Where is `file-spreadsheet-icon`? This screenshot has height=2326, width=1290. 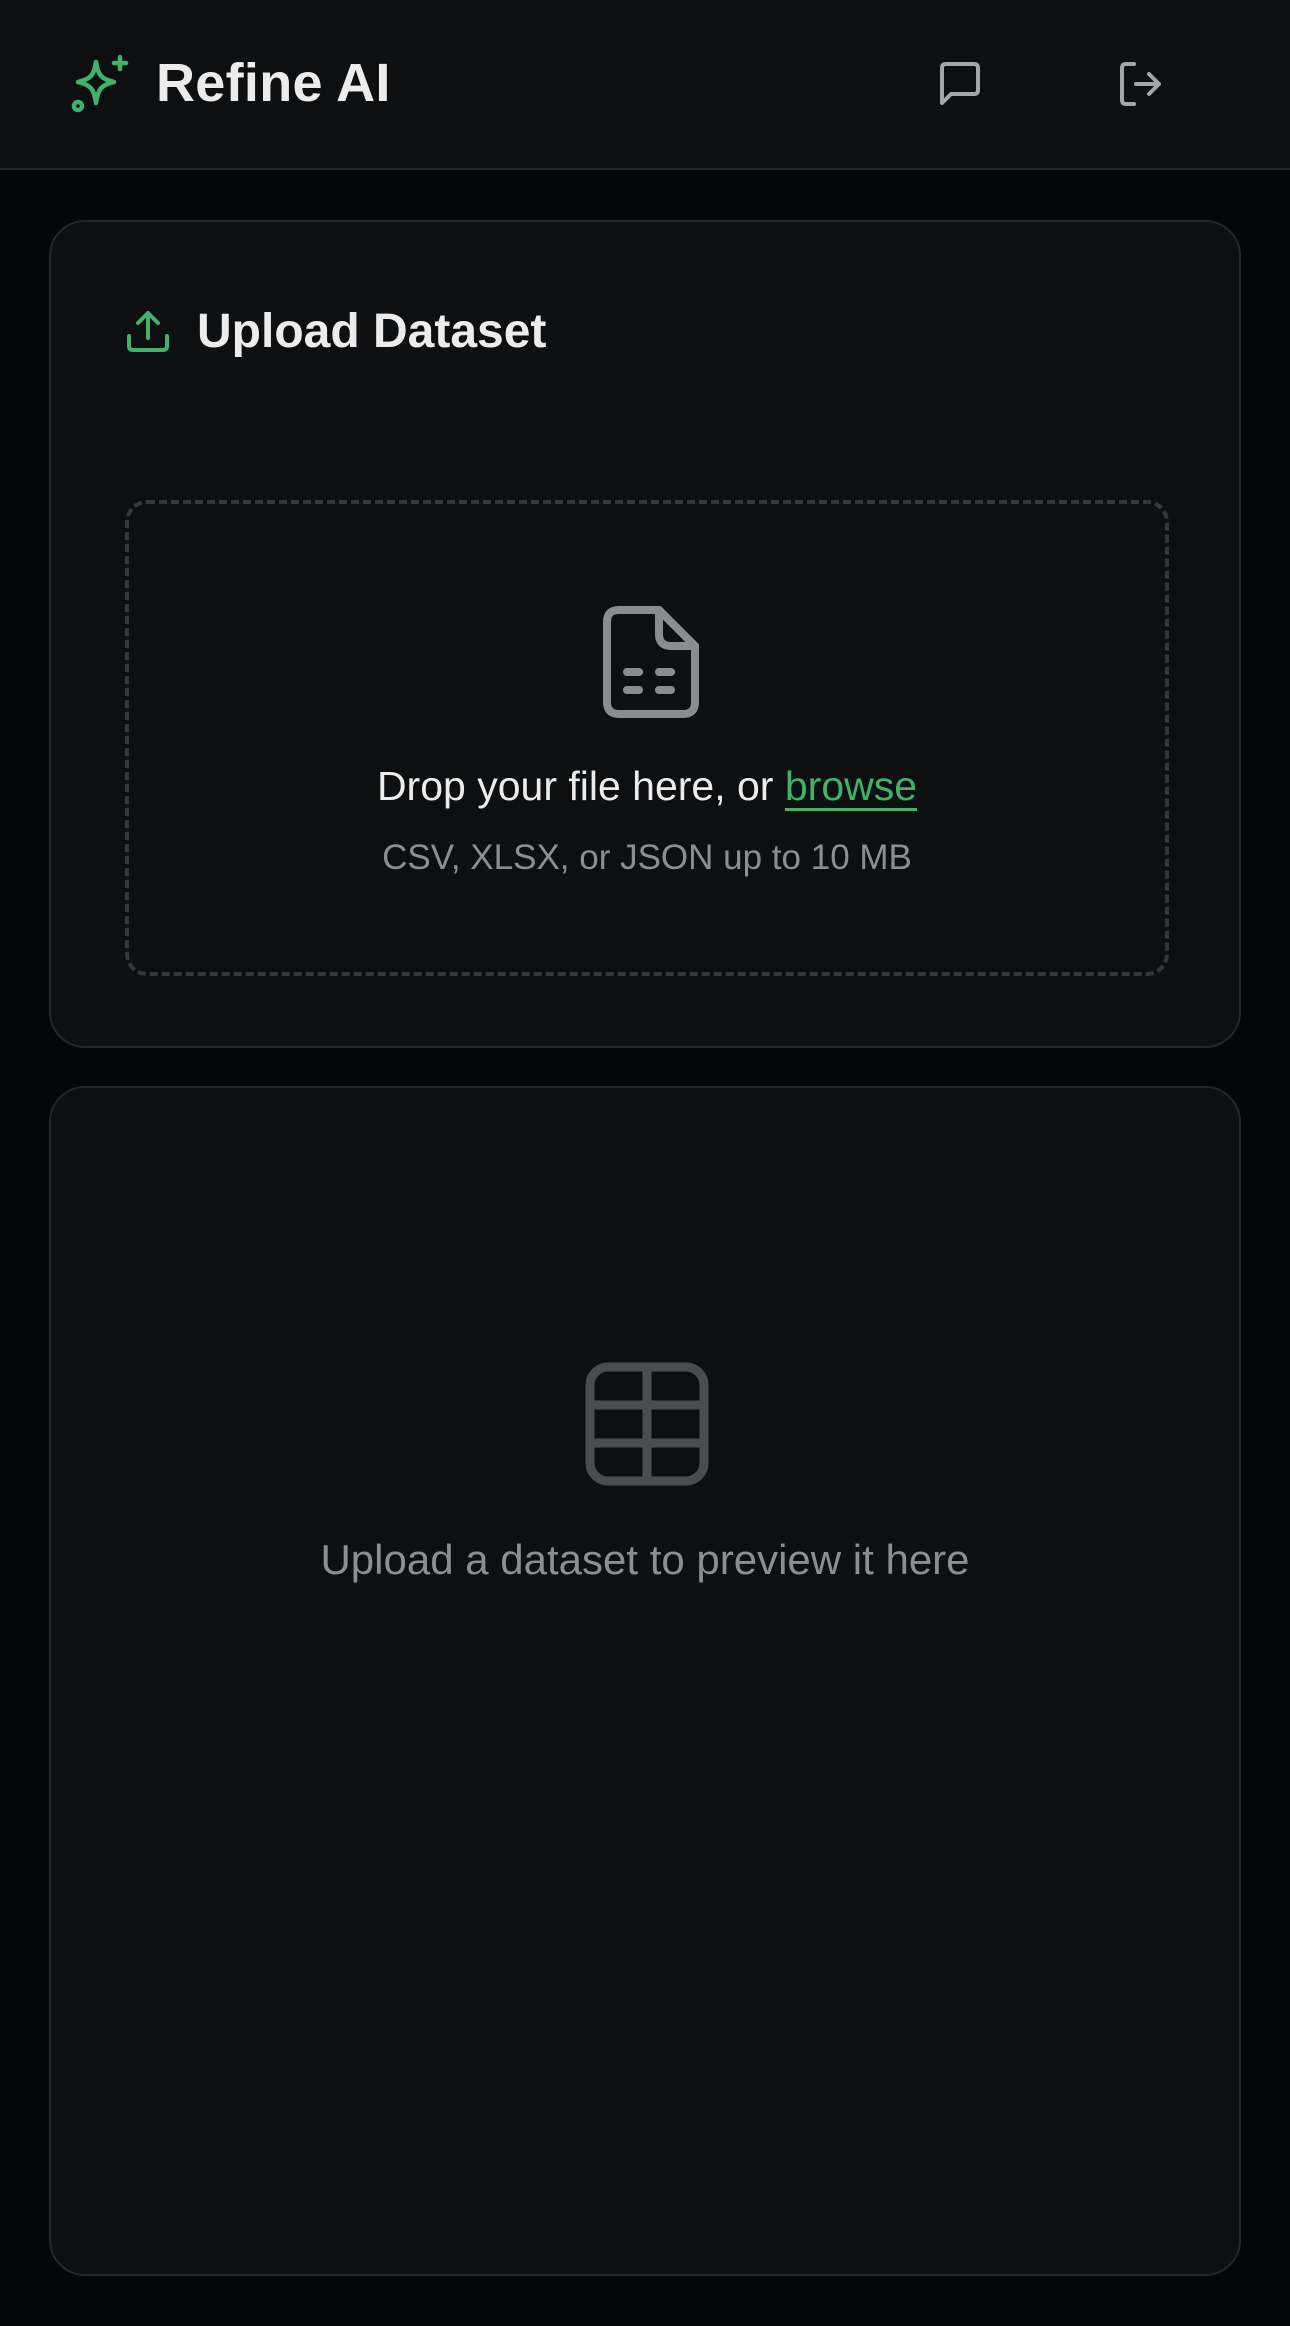 file-spreadsheet-icon is located at coordinates (651, 662).